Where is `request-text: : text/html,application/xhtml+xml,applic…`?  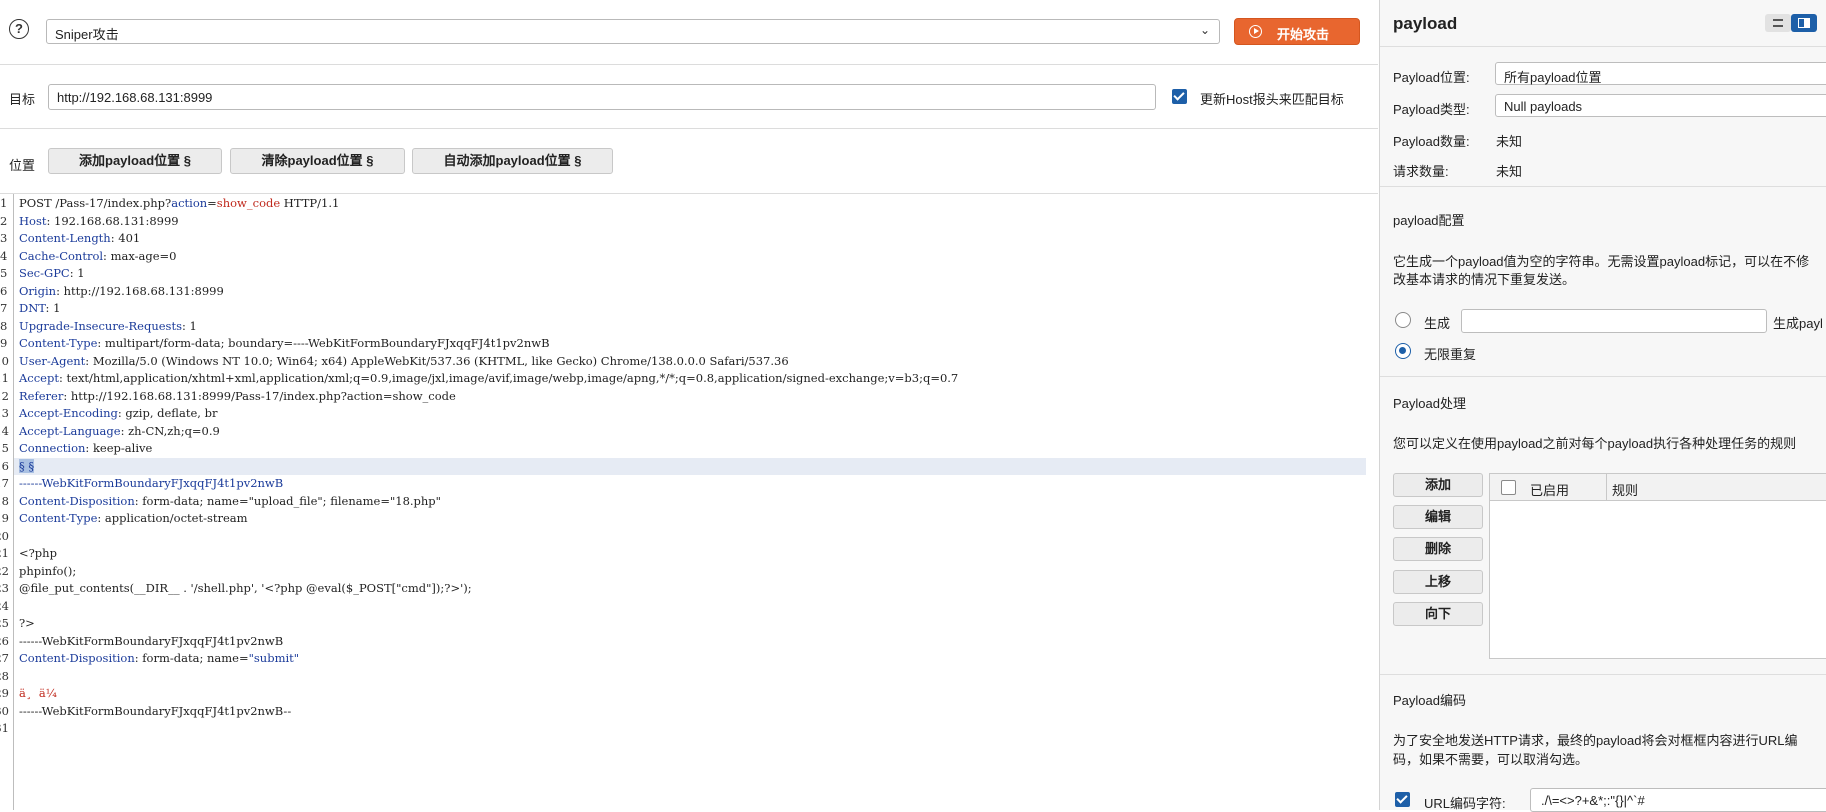
request-text: : text/html,application/xhtml+xml,applic… is located at coordinates (508, 378).